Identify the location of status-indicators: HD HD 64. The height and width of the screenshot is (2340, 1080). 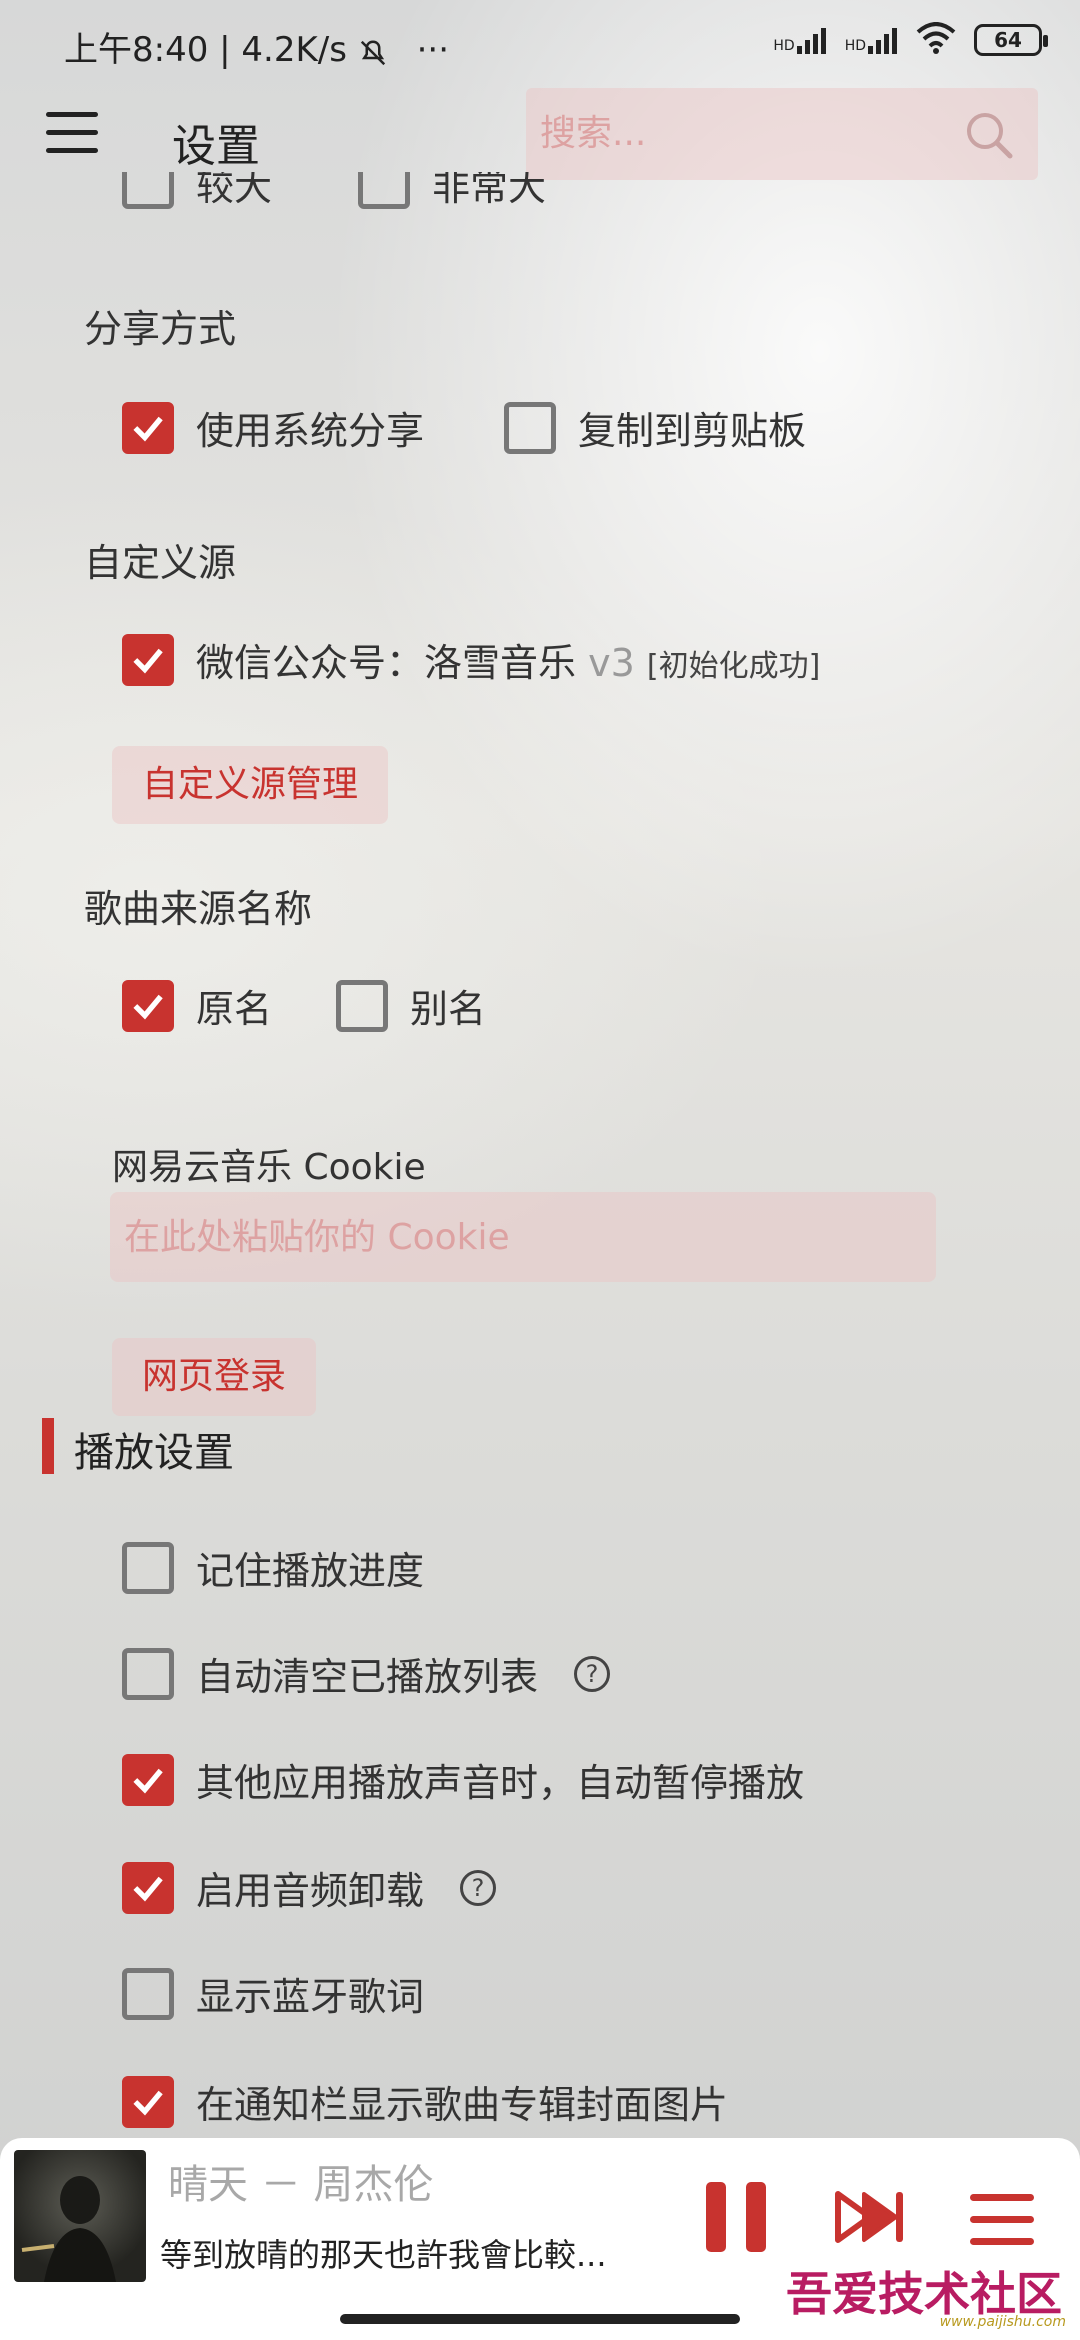
(910, 40).